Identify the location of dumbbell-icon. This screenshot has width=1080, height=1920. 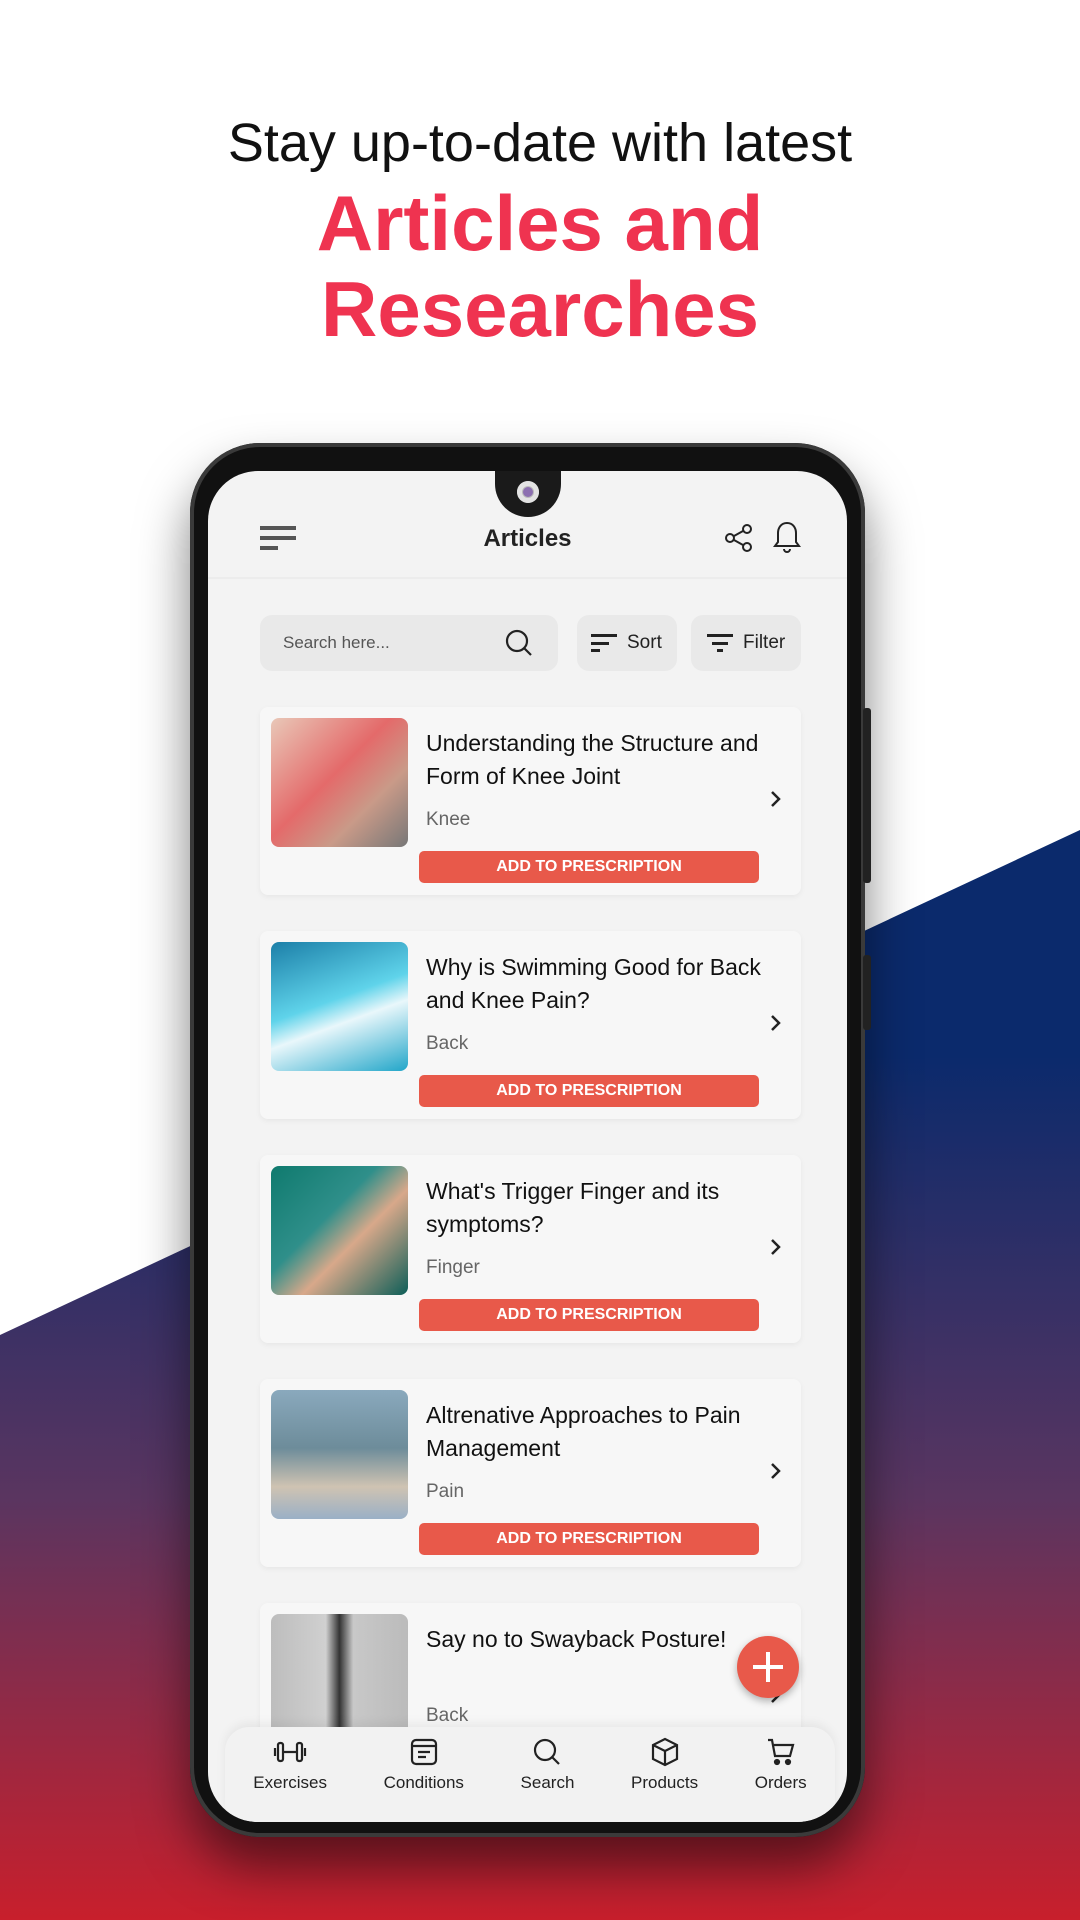
(290, 1752).